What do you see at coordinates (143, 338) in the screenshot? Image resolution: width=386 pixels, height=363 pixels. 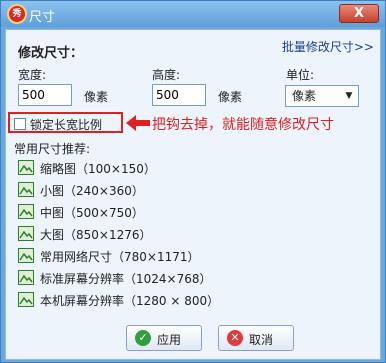 I see `check-icon: ✓` at bounding box center [143, 338].